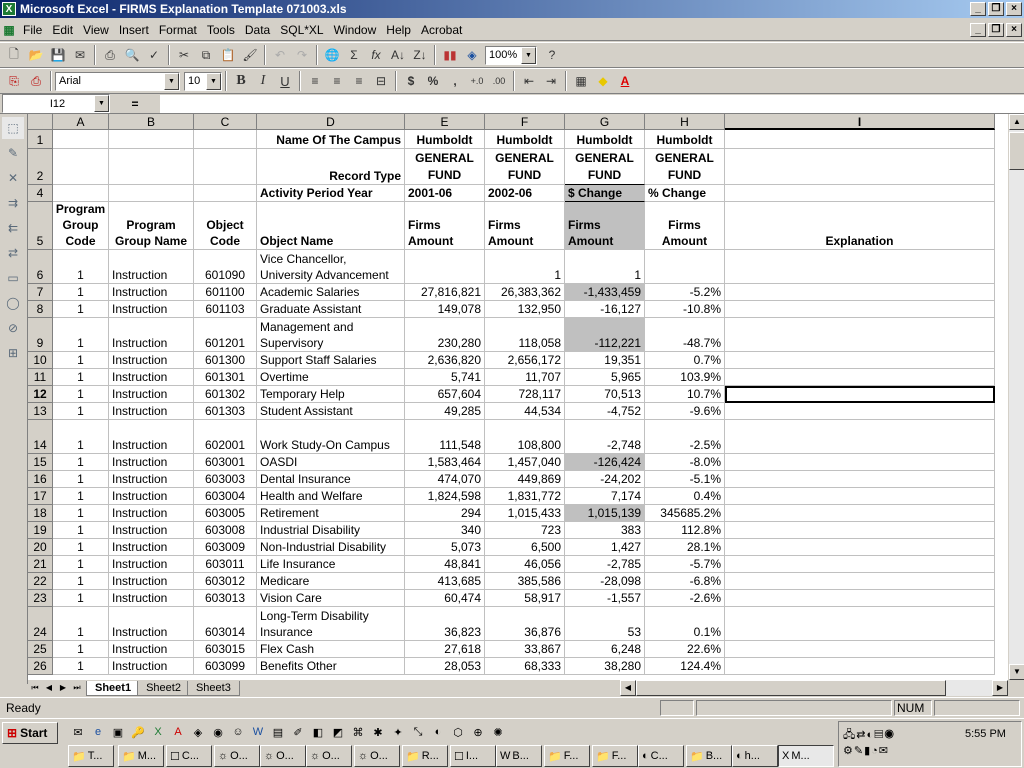  I want to click on drawing-icon: ◈, so click(472, 55).